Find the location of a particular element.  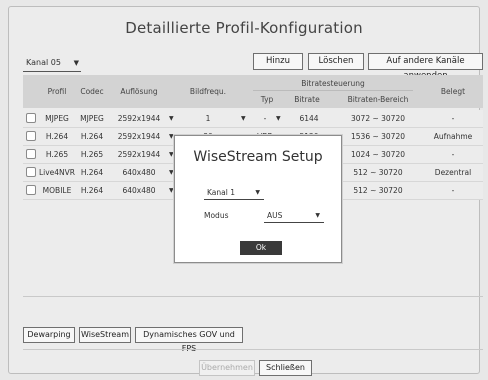

header-group-divider is located at coordinates (333, 90).